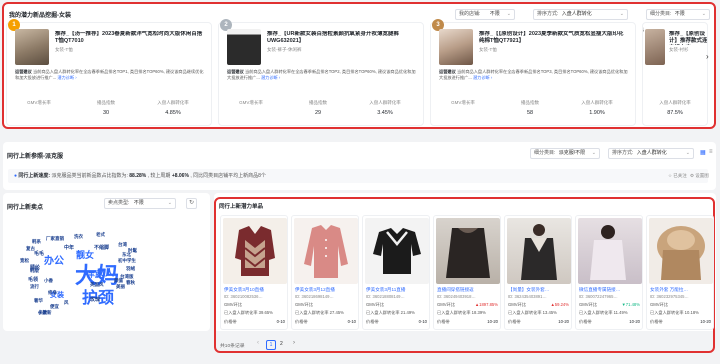 The width and height of the screenshot is (720, 364). I want to click on keyword-9: 毛毛, so click(39, 253).